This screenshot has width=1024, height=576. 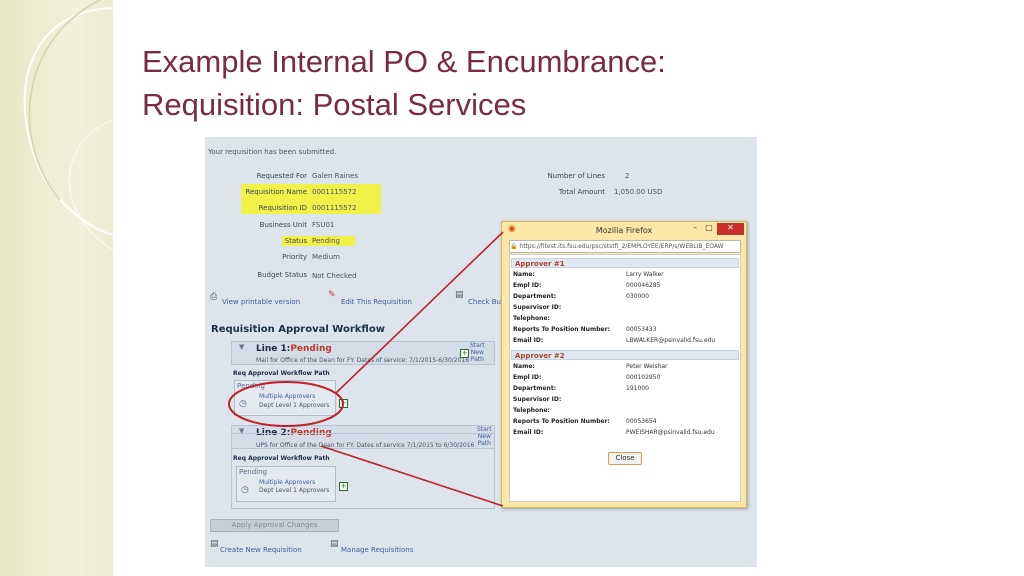 I want to click on approver1-position-label: Reports To Position Number:, so click(x=561, y=329).